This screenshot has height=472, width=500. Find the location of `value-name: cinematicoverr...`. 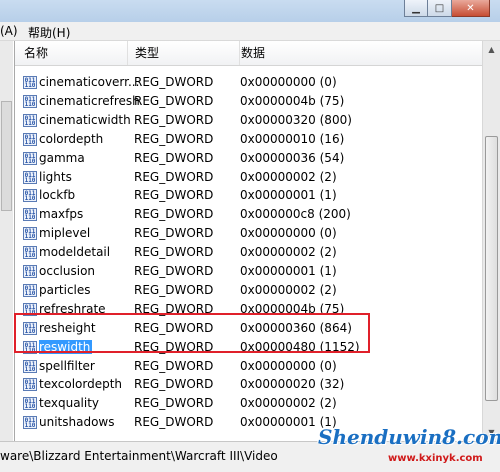

value-name: cinematicoverr... is located at coordinates (90, 82).